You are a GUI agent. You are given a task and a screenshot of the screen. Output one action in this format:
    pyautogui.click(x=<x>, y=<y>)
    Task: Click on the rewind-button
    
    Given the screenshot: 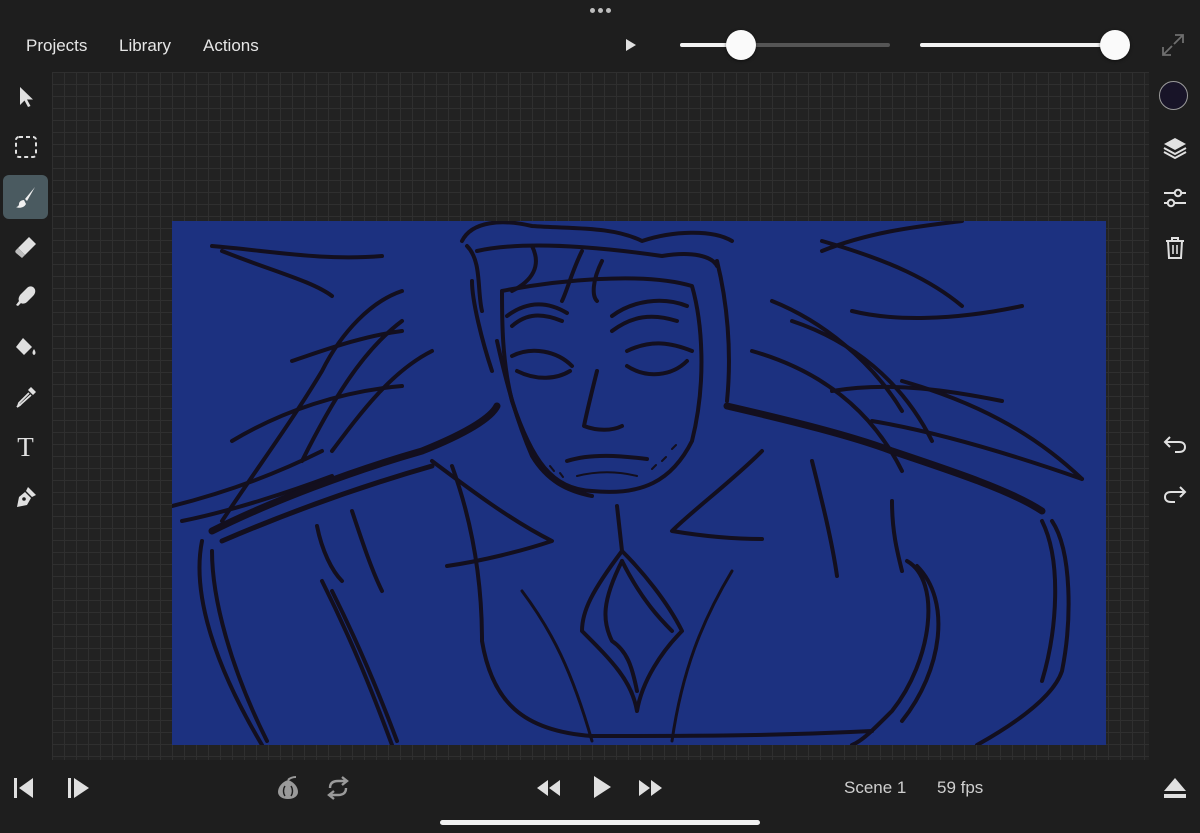 What is the action you would take?
    pyautogui.click(x=548, y=788)
    